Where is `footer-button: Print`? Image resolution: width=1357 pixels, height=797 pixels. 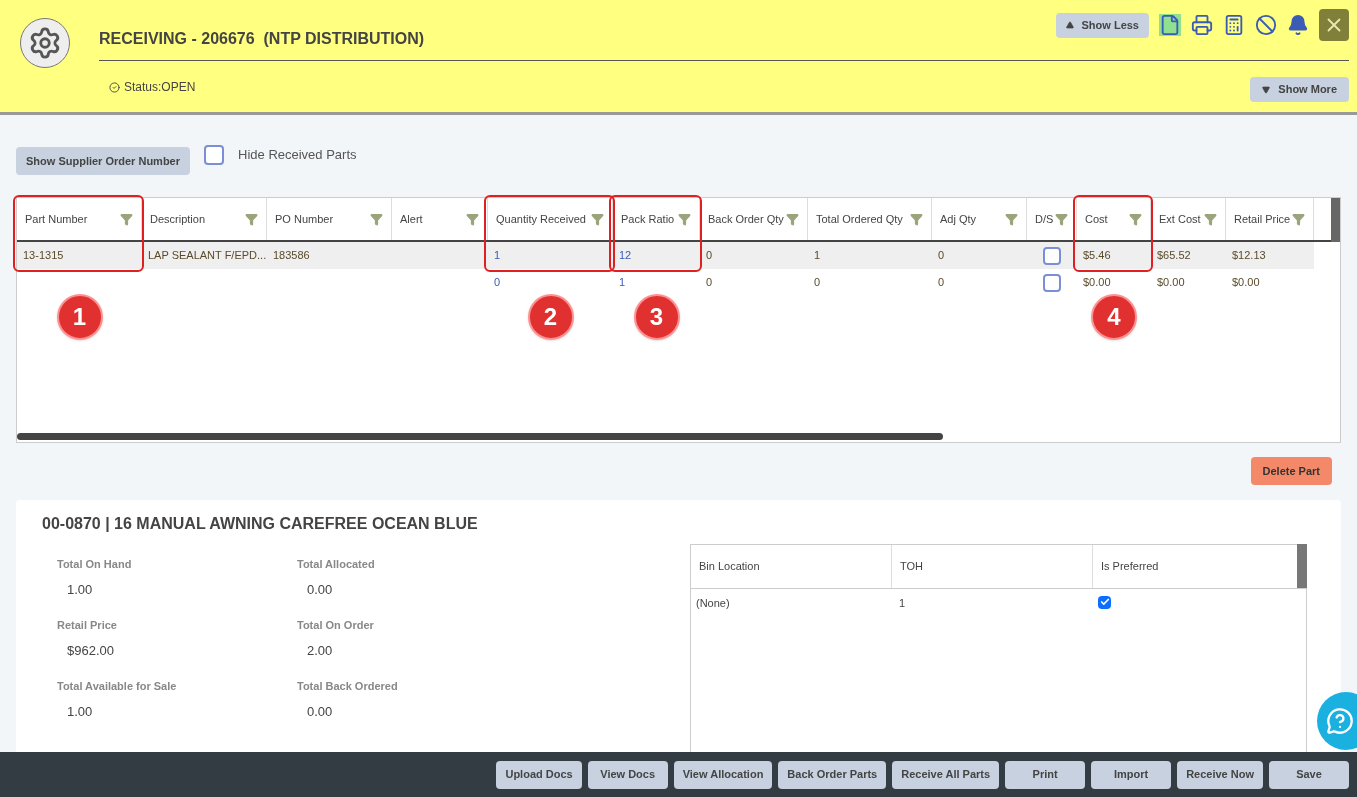 footer-button: Print is located at coordinates (1045, 774).